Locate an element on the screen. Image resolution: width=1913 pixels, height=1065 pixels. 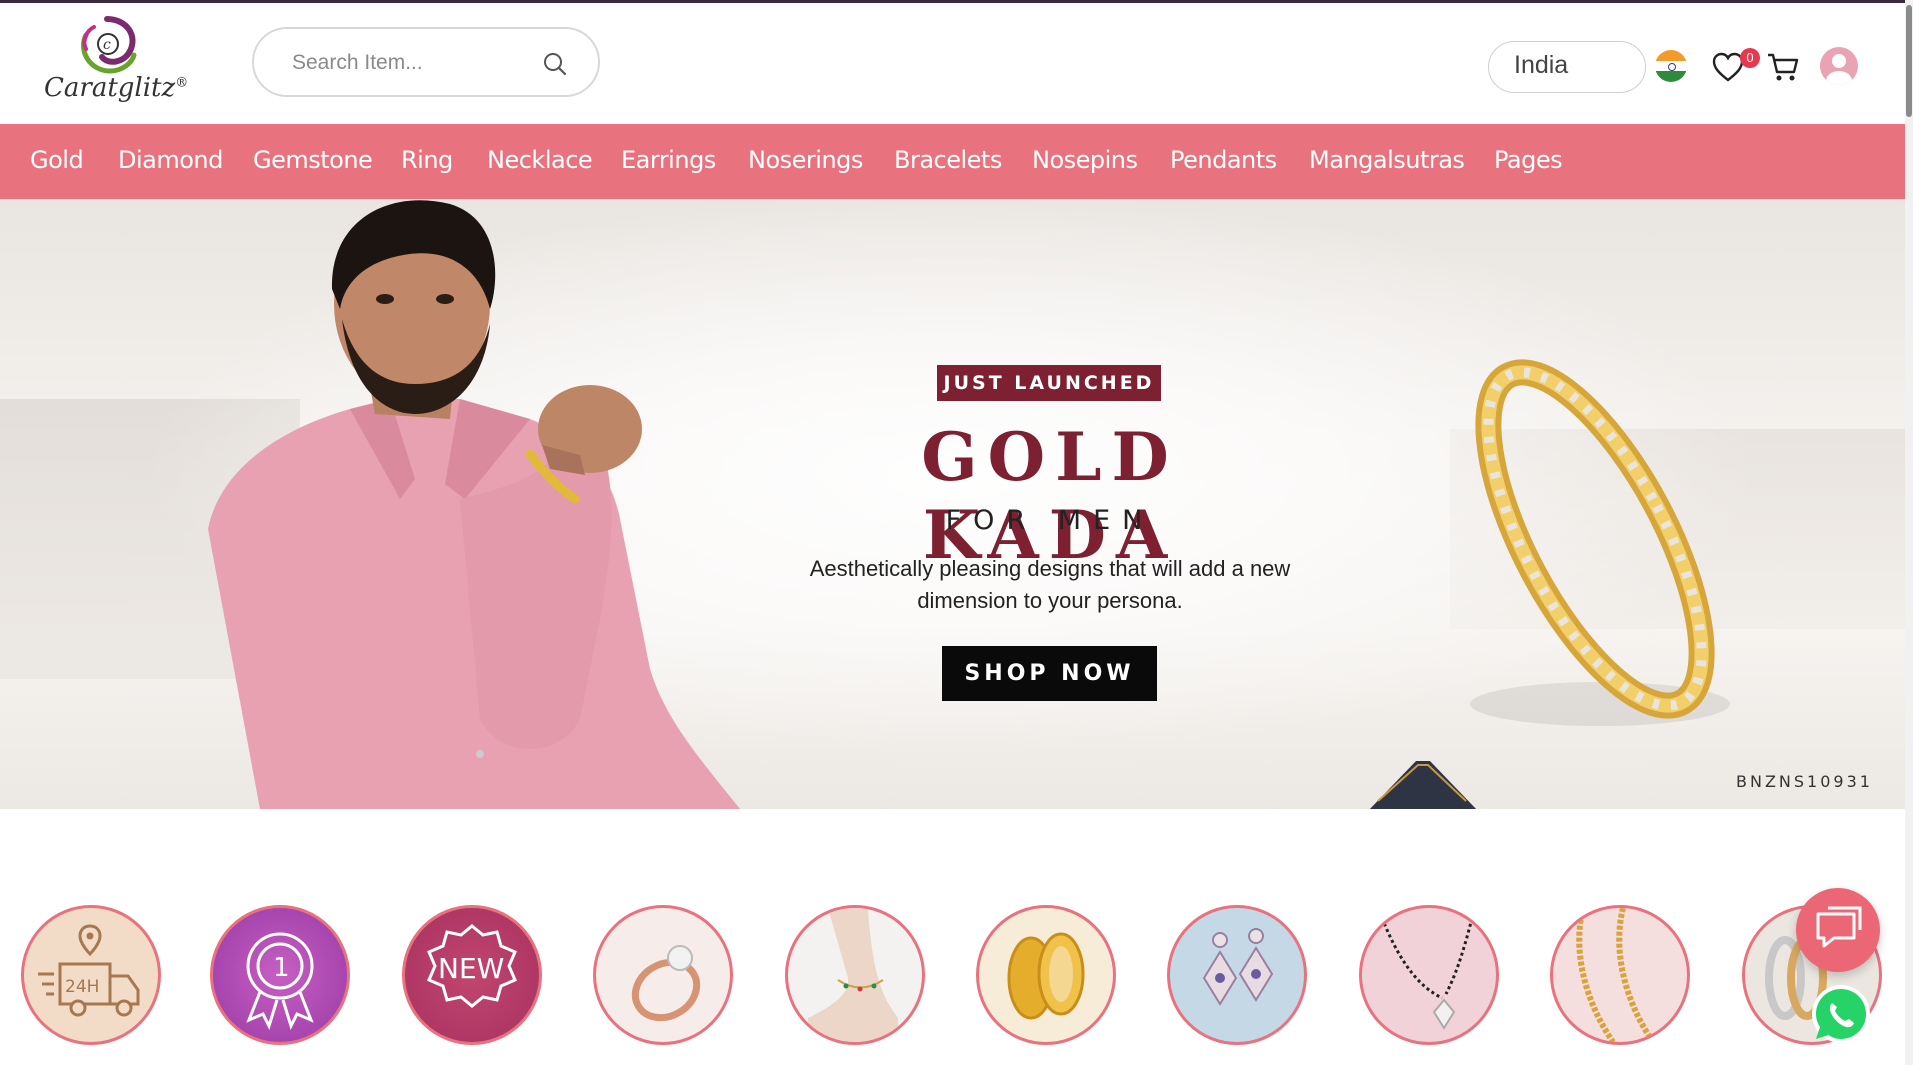
product-code: BNZNS10931 is located at coordinates (1804, 781).